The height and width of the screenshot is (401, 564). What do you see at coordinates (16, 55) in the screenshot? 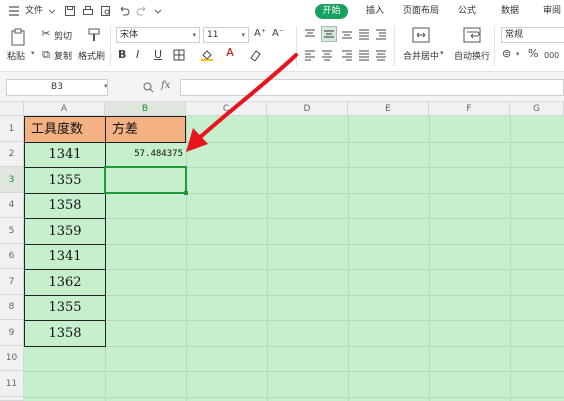
I see `paste-button: 粘贴` at bounding box center [16, 55].